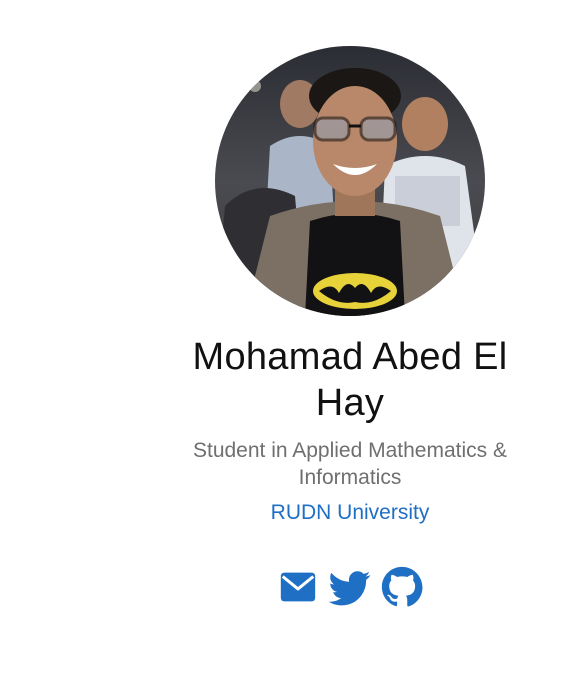 The width and height of the screenshot is (576, 694). What do you see at coordinates (350, 380) in the screenshot?
I see `profile-name: Mohamad Abed El Hay` at bounding box center [350, 380].